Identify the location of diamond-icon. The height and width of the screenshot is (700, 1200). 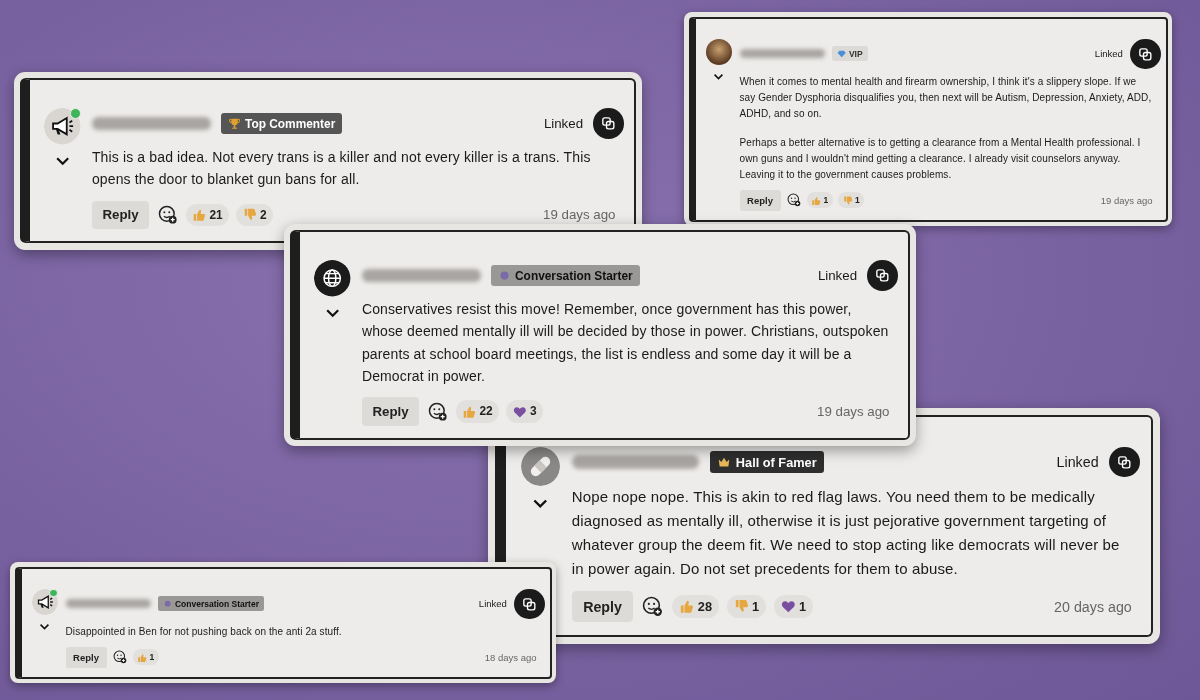
(841, 54).